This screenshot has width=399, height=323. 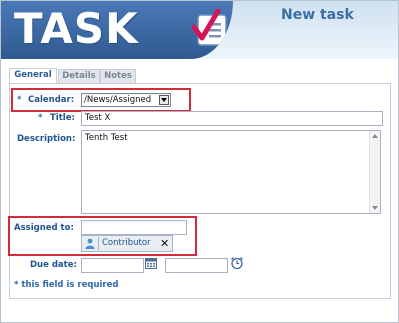 I want to click on remove-contributor-icon: ✕, so click(x=164, y=243).